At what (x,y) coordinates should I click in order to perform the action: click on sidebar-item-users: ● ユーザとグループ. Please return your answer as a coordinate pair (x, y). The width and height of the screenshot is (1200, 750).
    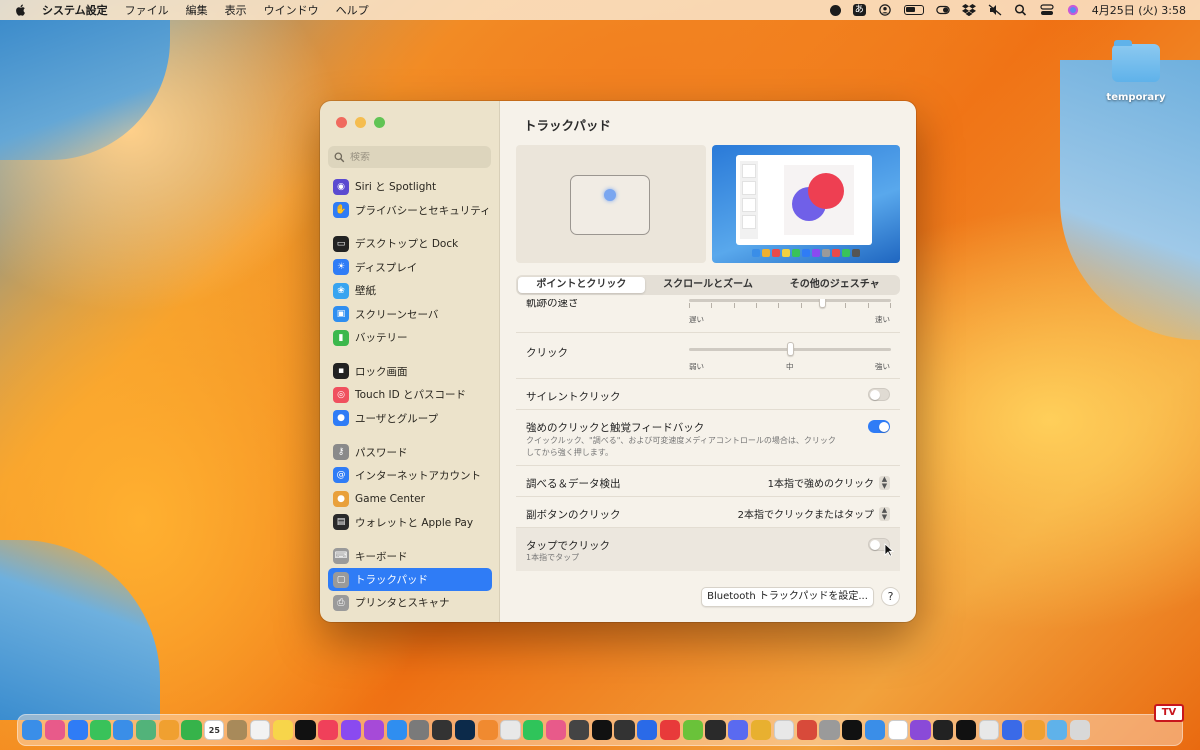
    Looking at the image, I should click on (410, 418).